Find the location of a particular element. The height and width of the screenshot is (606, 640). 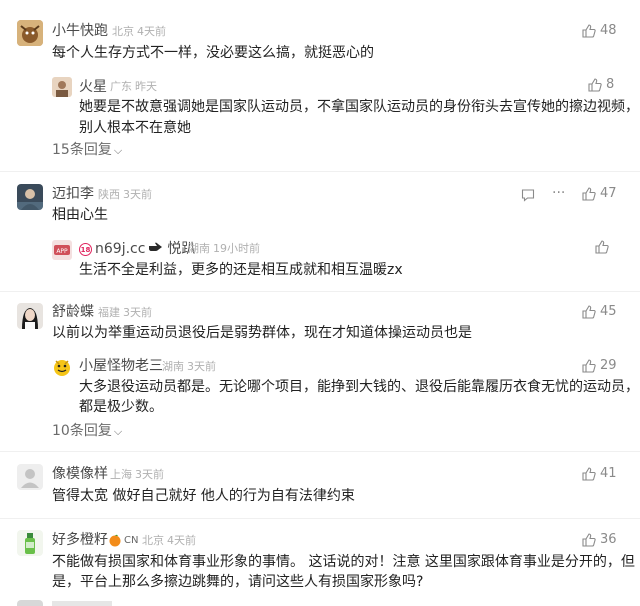

like-button: 48 is located at coordinates (599, 31).